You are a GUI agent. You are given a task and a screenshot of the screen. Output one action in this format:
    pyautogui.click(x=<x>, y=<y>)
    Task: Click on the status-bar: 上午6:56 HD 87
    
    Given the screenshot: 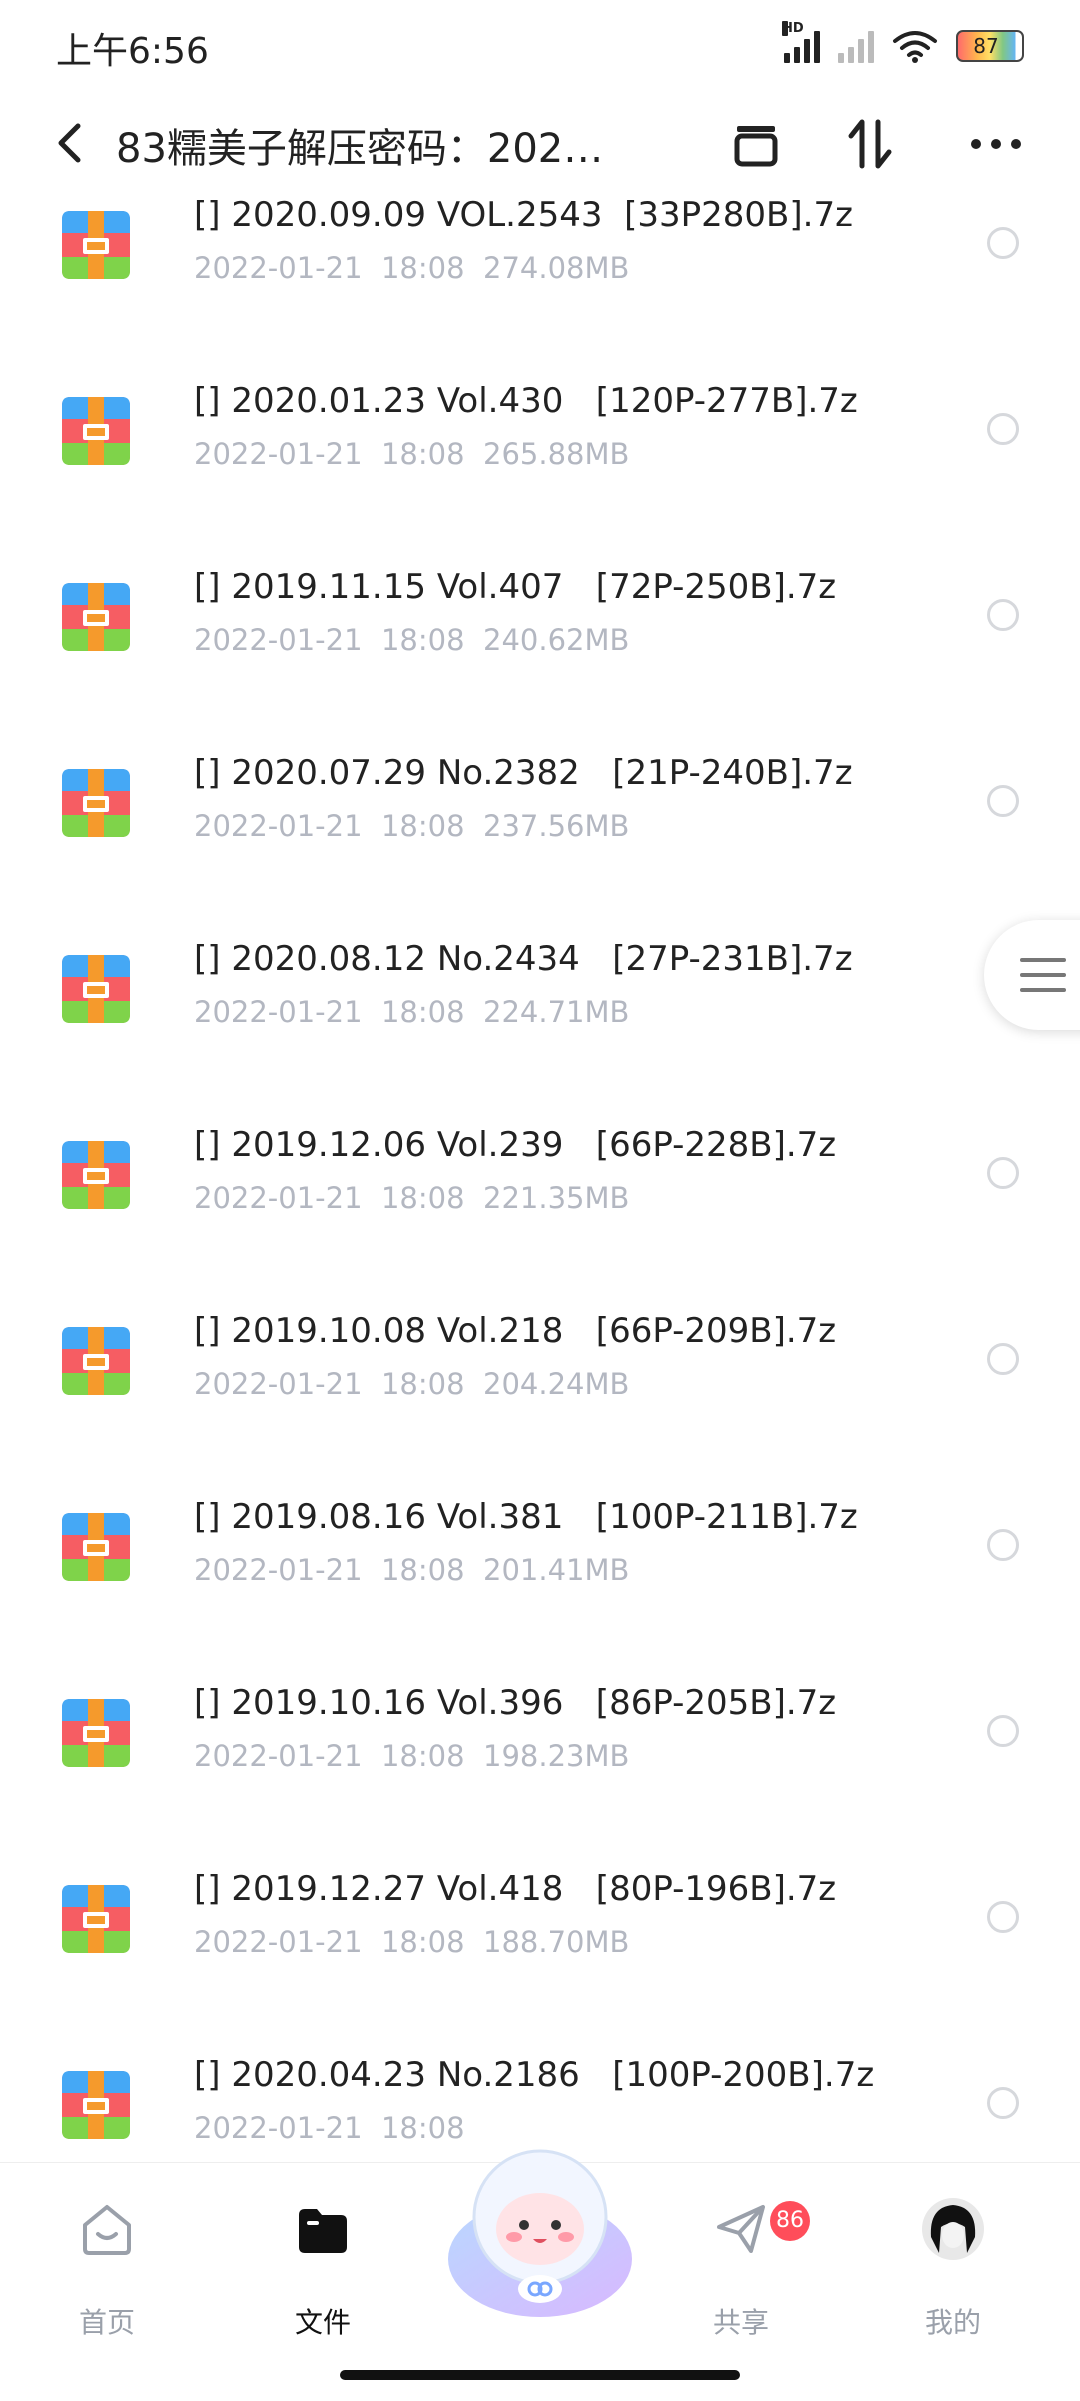 What is the action you would take?
    pyautogui.click(x=540, y=48)
    